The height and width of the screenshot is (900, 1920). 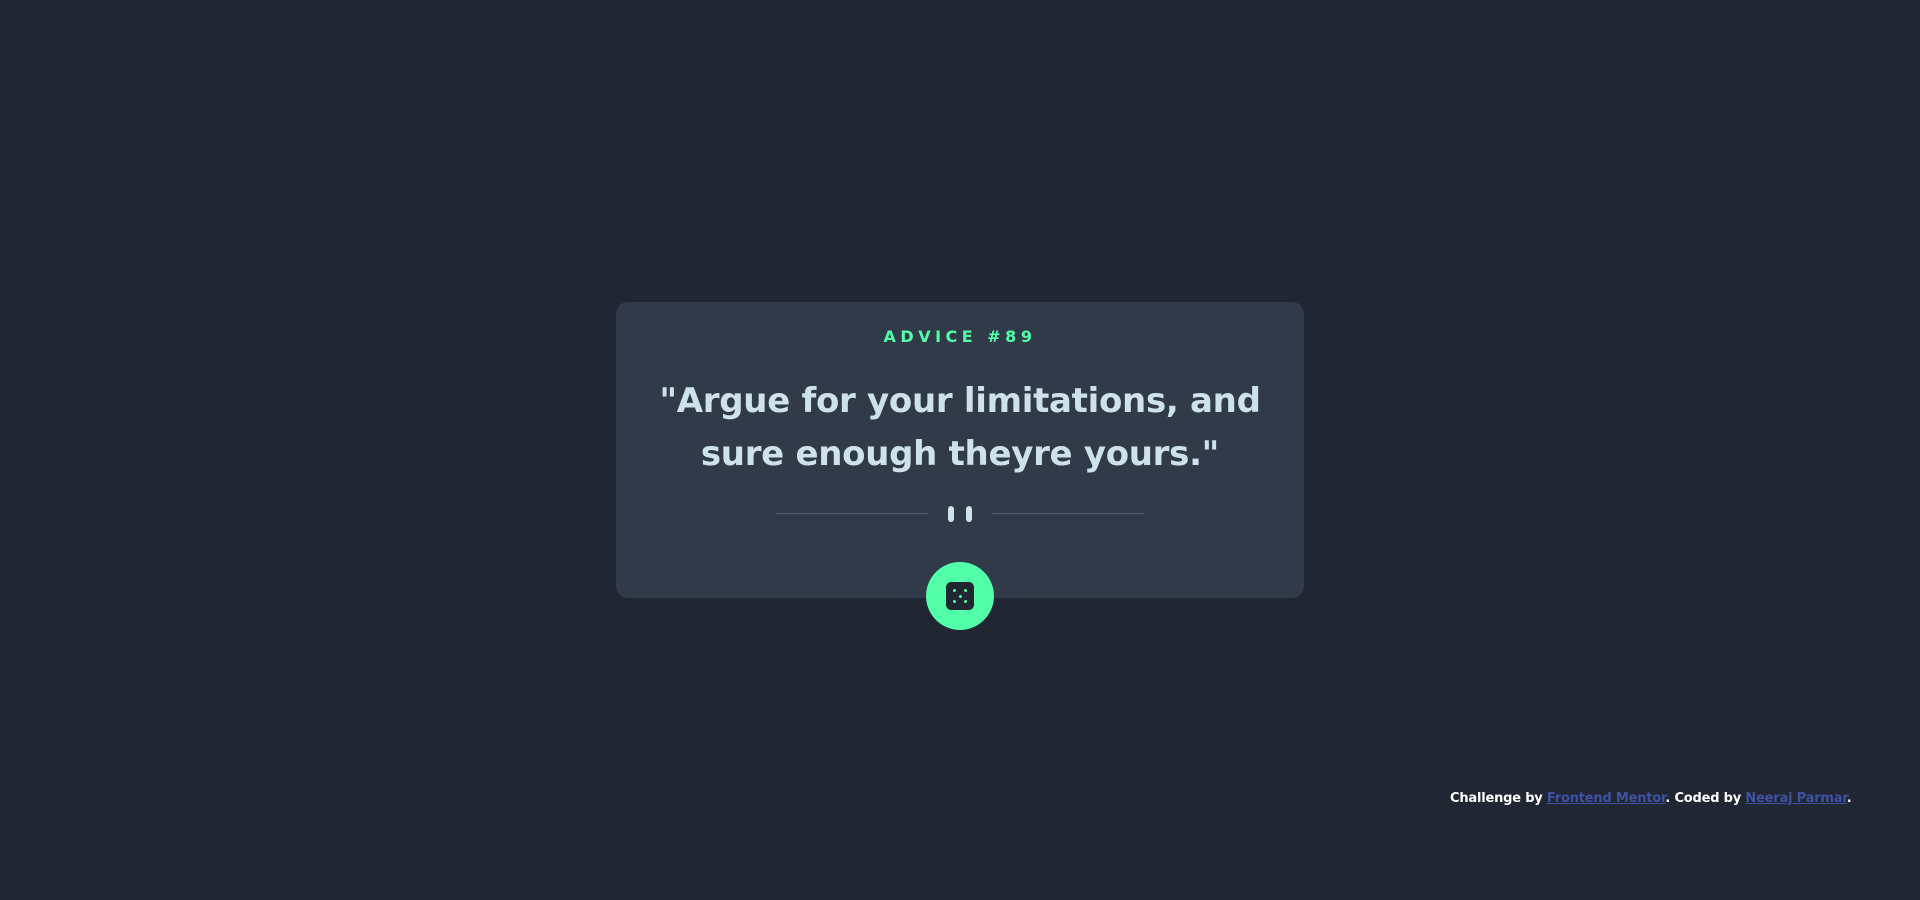 I want to click on attribution-end-text: ., so click(x=1849, y=798).